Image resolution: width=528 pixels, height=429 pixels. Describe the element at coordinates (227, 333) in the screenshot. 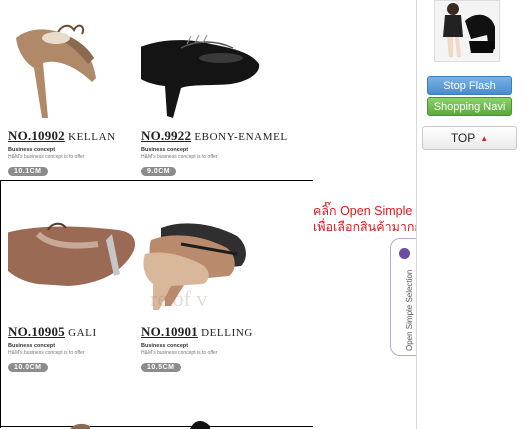

I see `product-name: DELLING` at that location.